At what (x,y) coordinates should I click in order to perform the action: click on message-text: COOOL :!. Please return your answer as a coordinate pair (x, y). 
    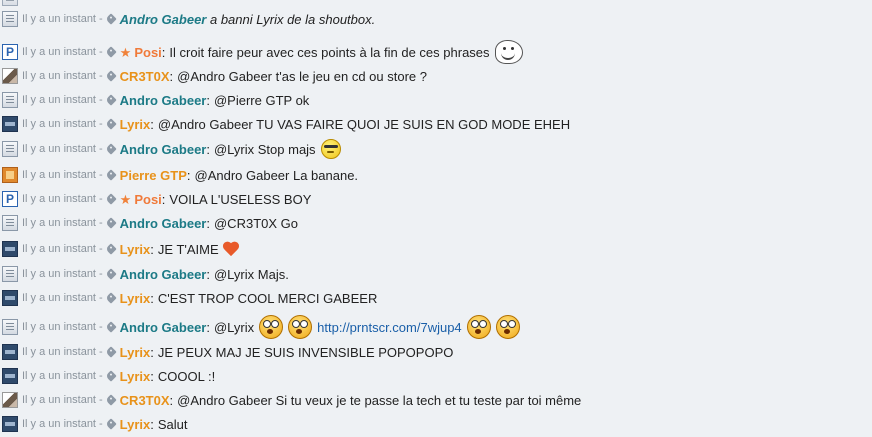
    Looking at the image, I should click on (186, 376).